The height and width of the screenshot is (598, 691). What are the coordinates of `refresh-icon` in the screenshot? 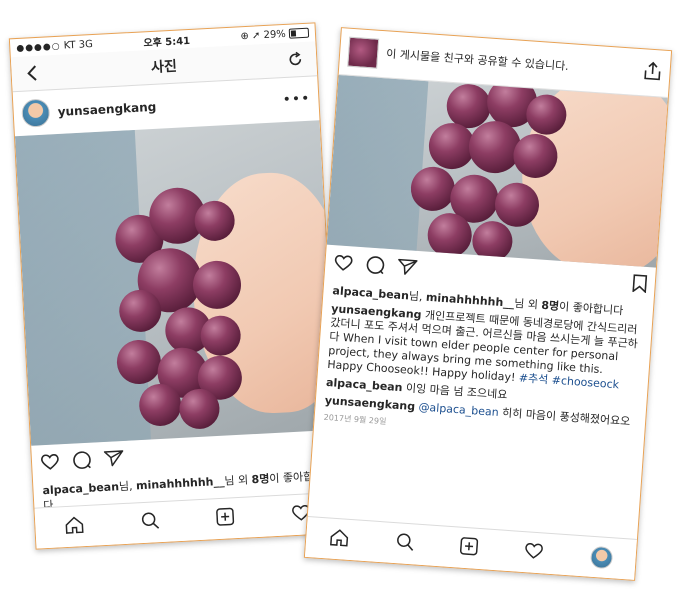 It's located at (295, 59).